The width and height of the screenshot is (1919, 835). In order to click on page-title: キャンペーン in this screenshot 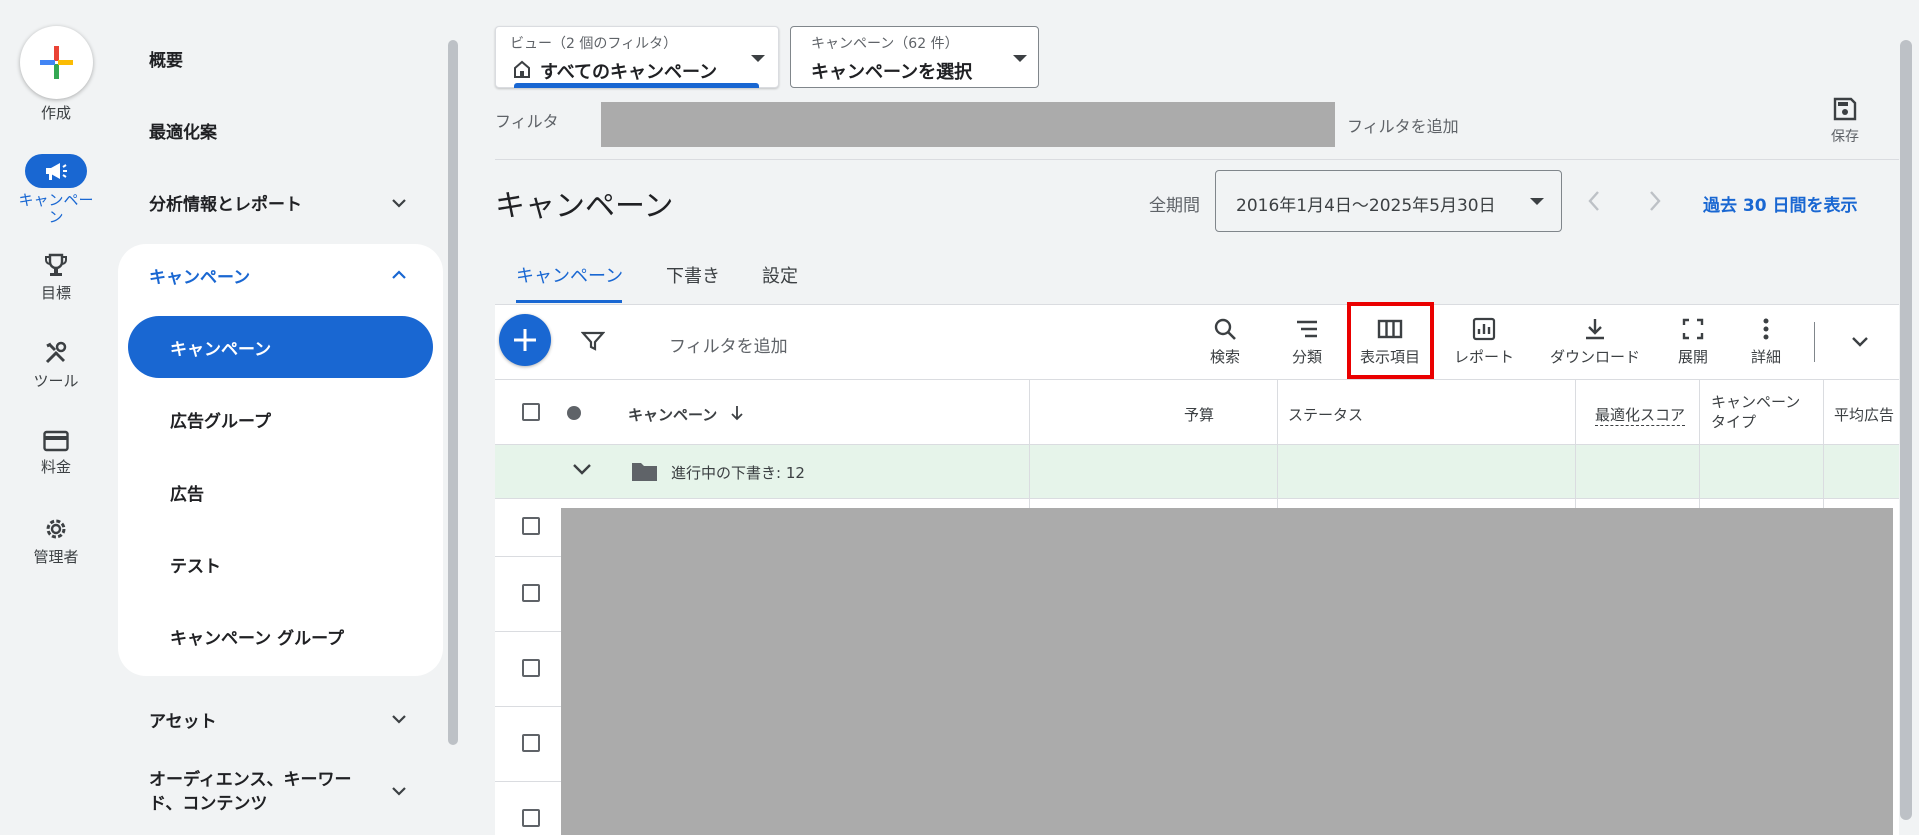, I will do `click(584, 206)`.